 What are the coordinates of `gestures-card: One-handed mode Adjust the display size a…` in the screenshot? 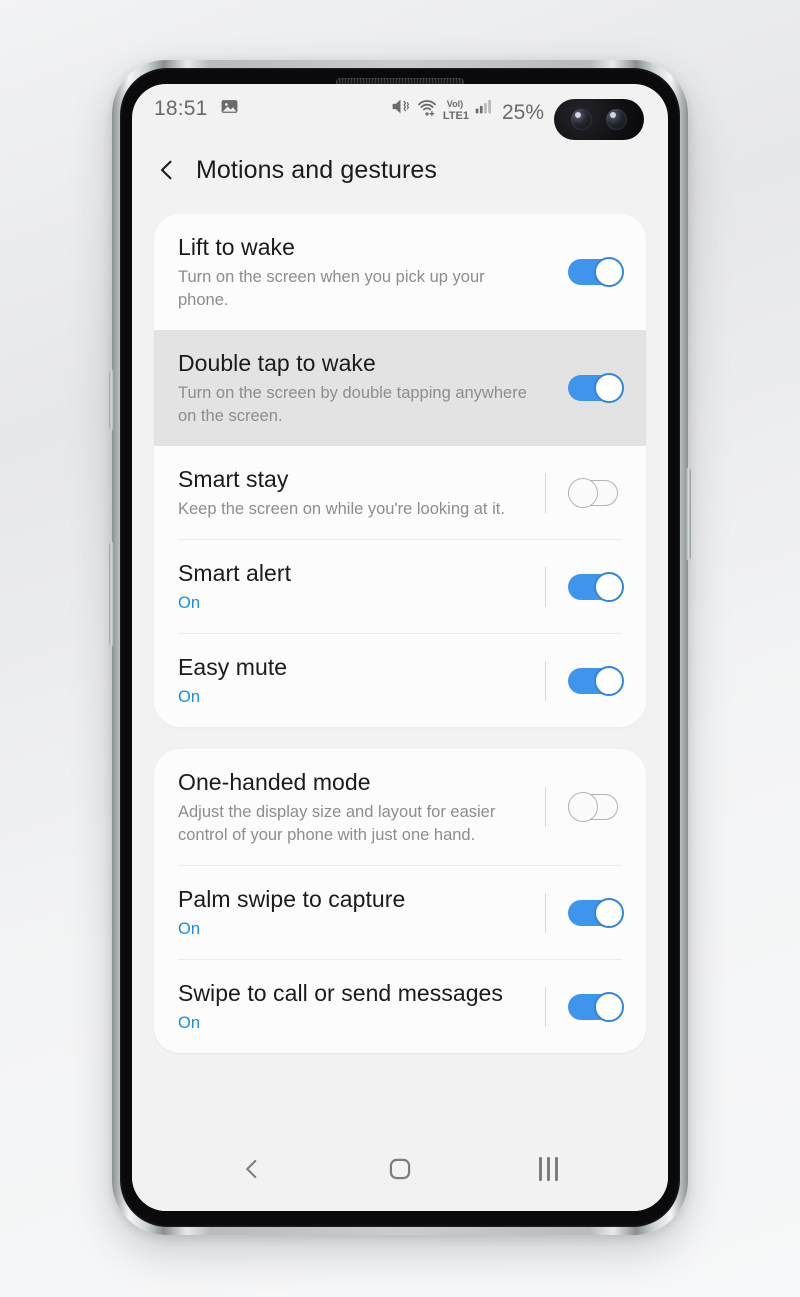 It's located at (400, 901).